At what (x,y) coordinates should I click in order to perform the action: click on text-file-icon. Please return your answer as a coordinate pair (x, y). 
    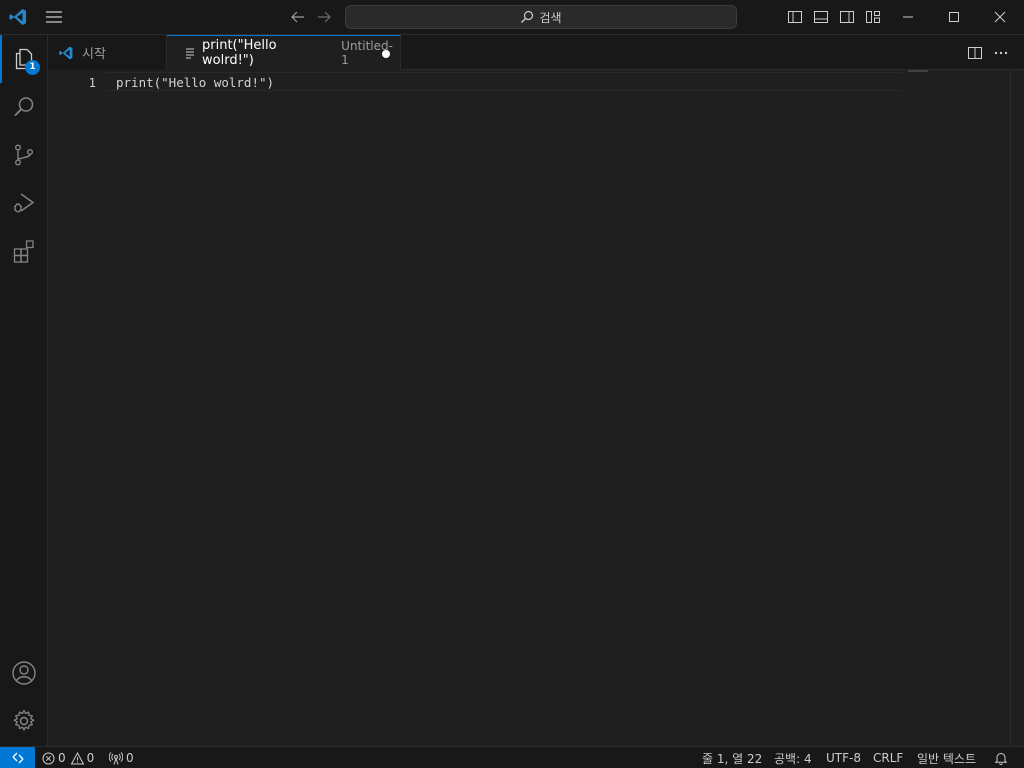
    Looking at the image, I should click on (190, 53).